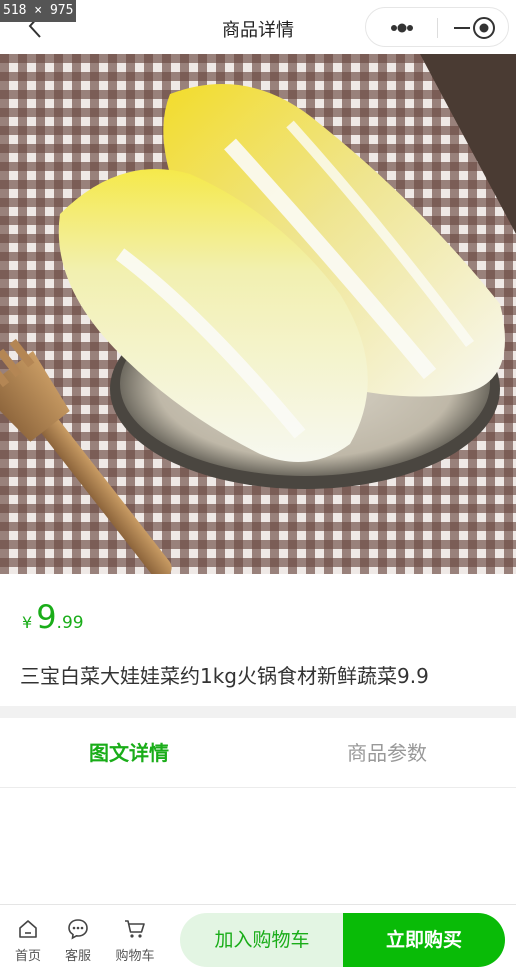 The image size is (516, 973). What do you see at coordinates (77, 956) in the screenshot?
I see `service-label: 客服` at bounding box center [77, 956].